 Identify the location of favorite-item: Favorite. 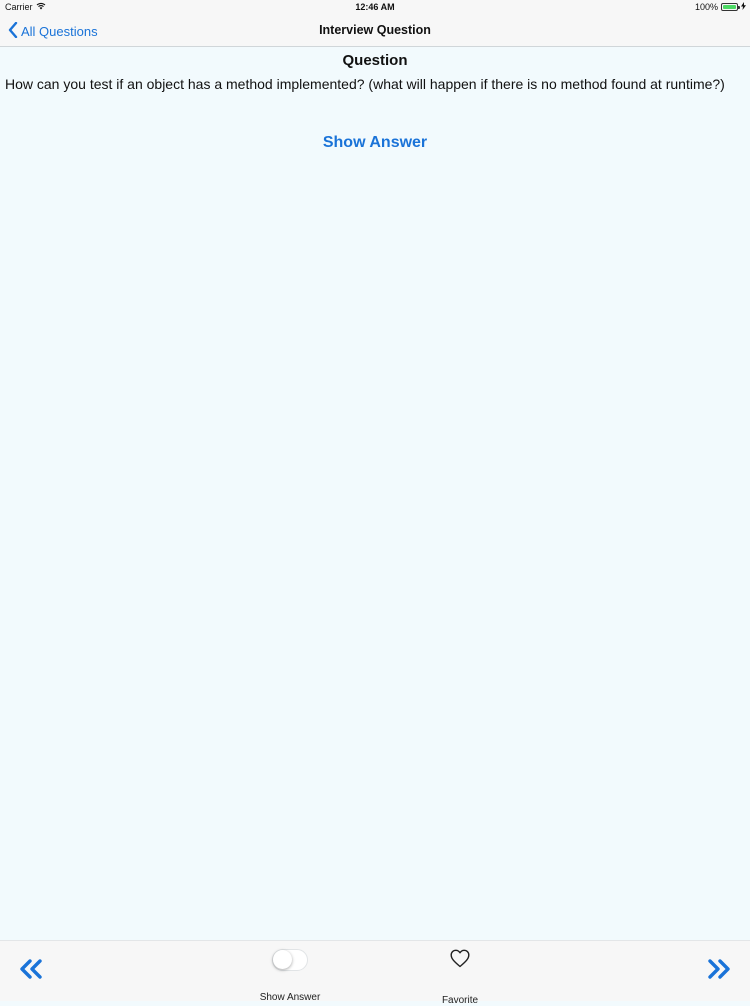
(460, 977).